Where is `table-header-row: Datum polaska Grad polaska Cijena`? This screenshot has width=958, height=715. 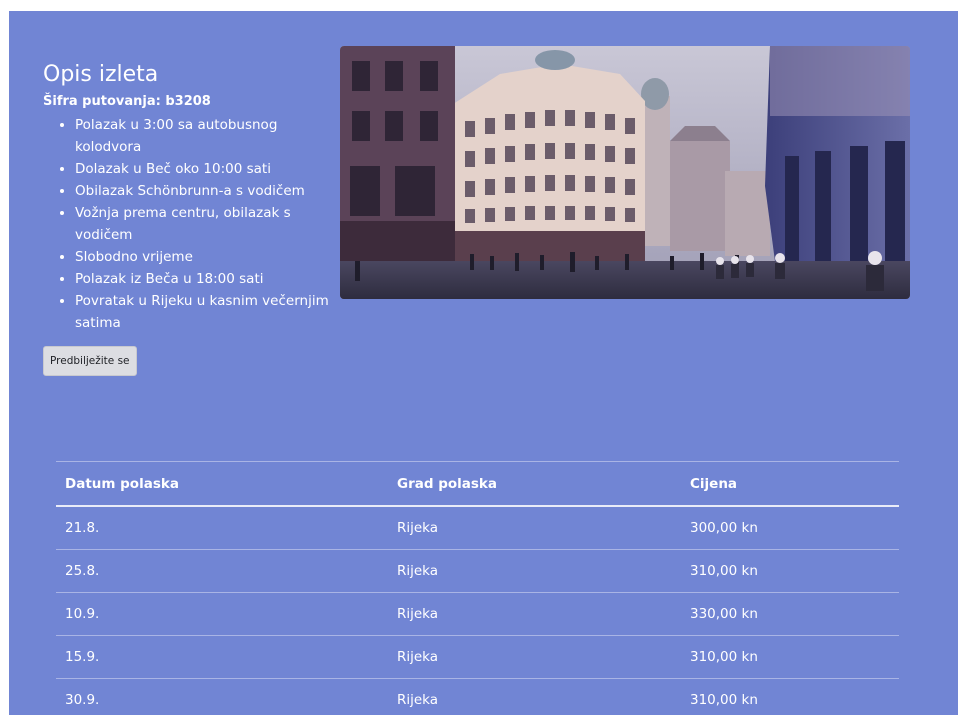
table-header-row: Datum polaska Grad polaska Cijena is located at coordinates (477, 484).